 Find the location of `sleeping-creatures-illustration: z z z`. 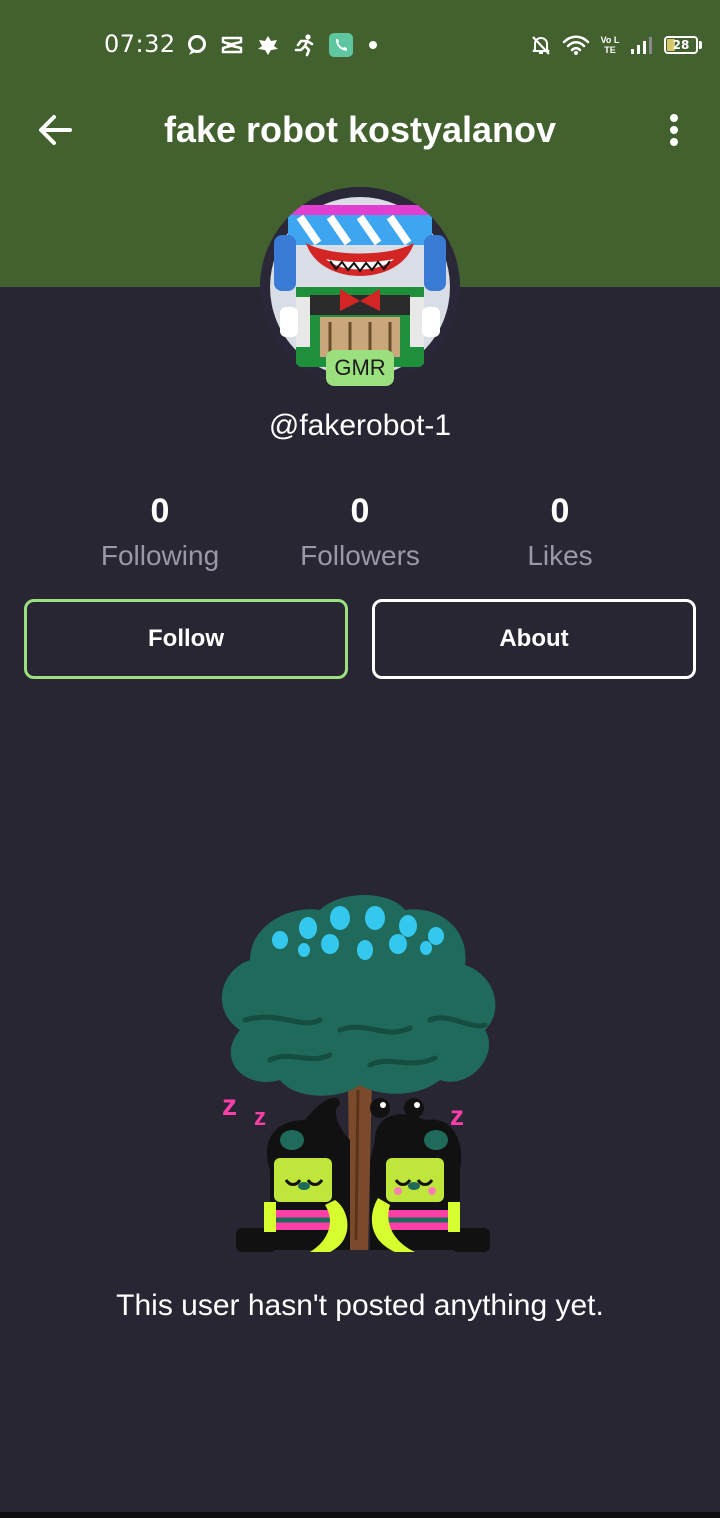

sleeping-creatures-illustration: z z z is located at coordinates (358, 1073).